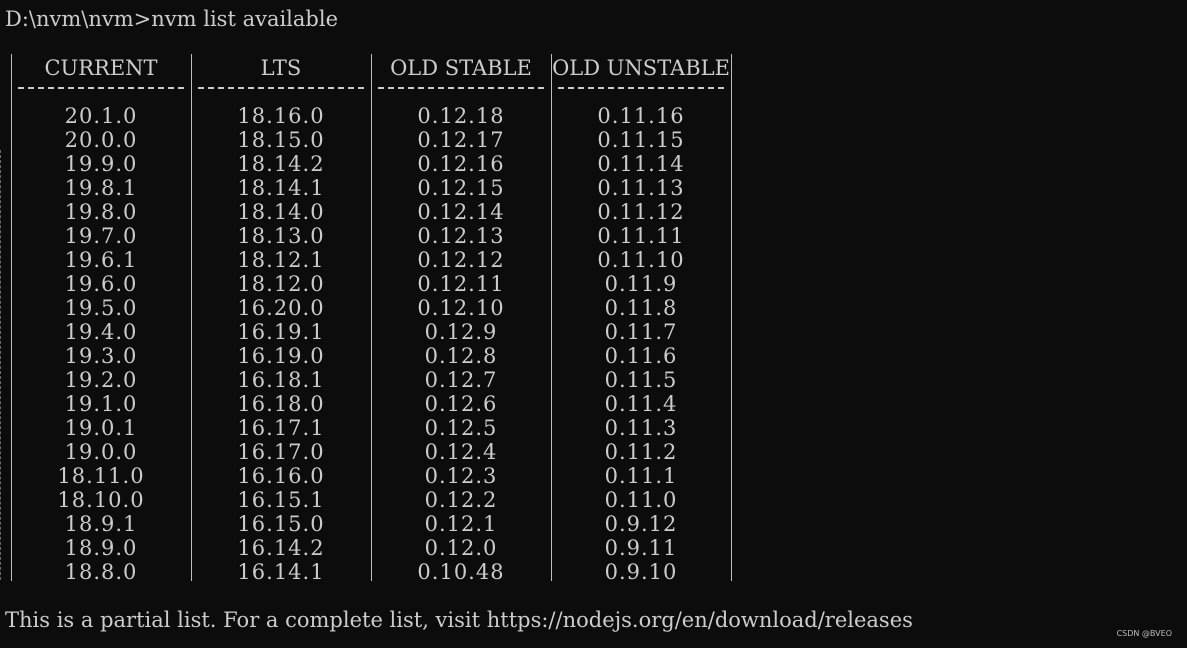  Describe the element at coordinates (281, 236) in the screenshot. I see `version-cell: 18.13.0` at that location.